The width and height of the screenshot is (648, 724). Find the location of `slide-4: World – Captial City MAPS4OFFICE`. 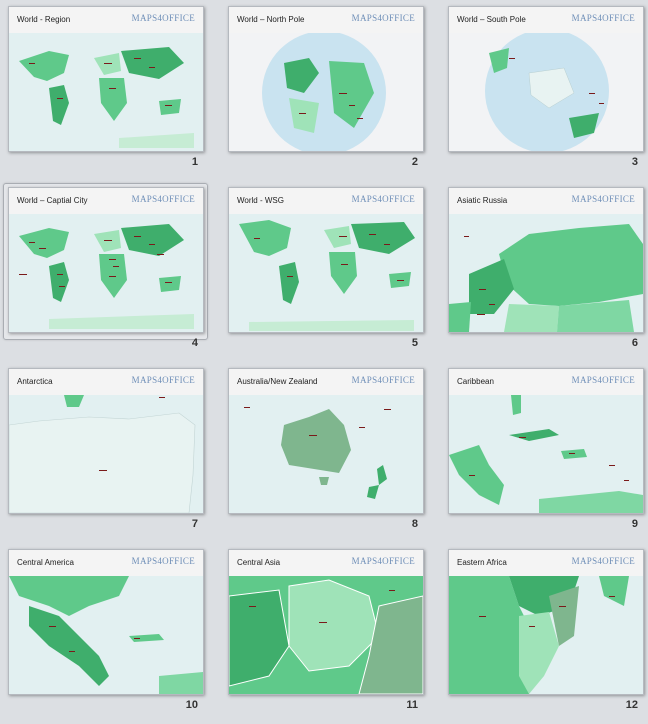

slide-4: World – Captial City MAPS4OFFICE is located at coordinates (106, 260).